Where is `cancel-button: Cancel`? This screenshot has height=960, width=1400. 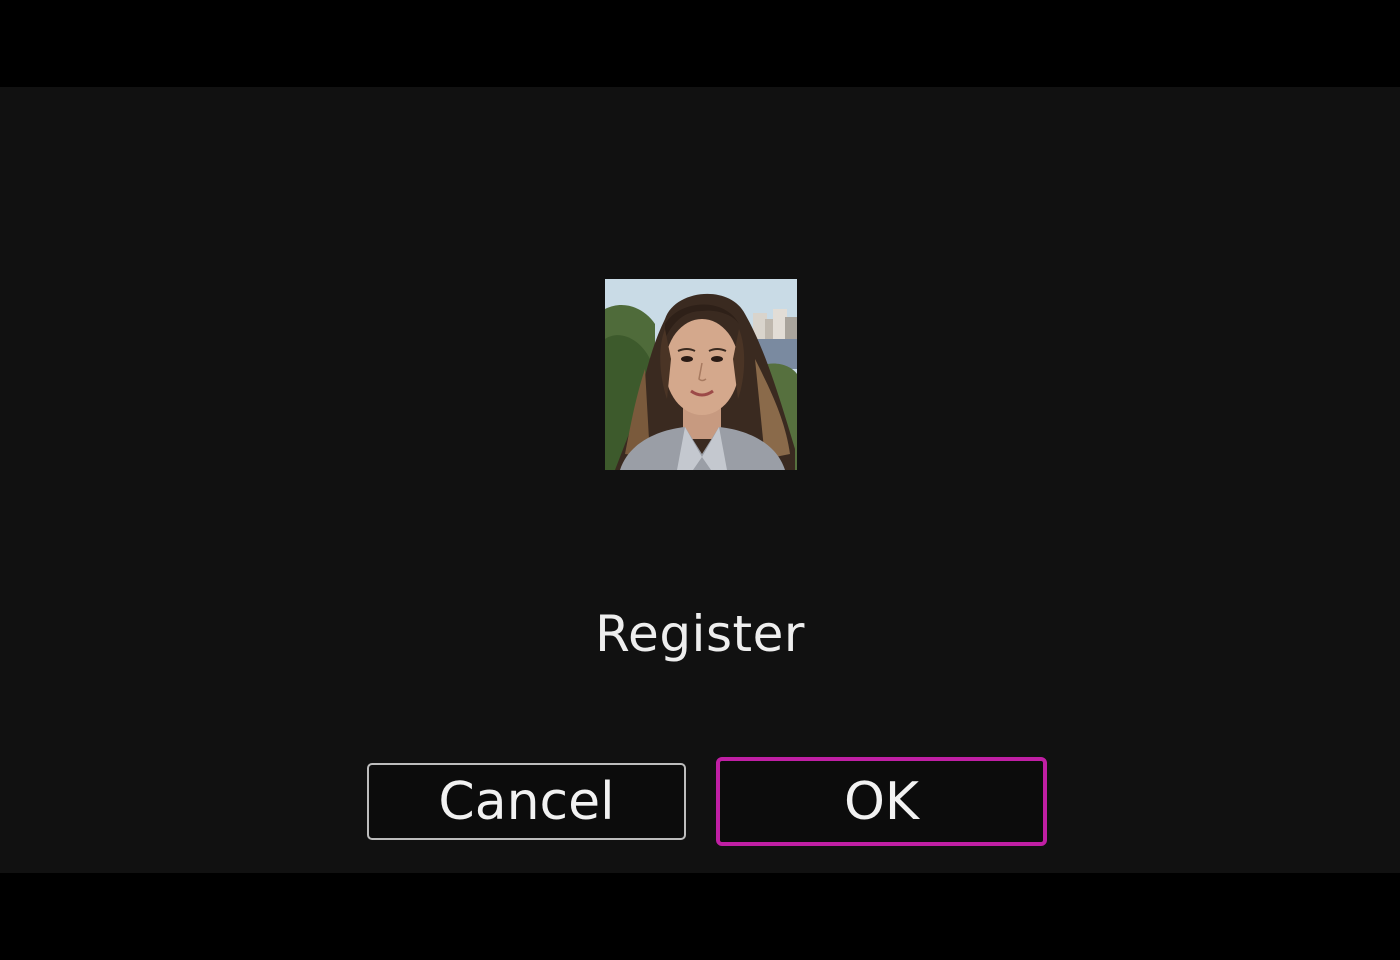 cancel-button: Cancel is located at coordinates (526, 801).